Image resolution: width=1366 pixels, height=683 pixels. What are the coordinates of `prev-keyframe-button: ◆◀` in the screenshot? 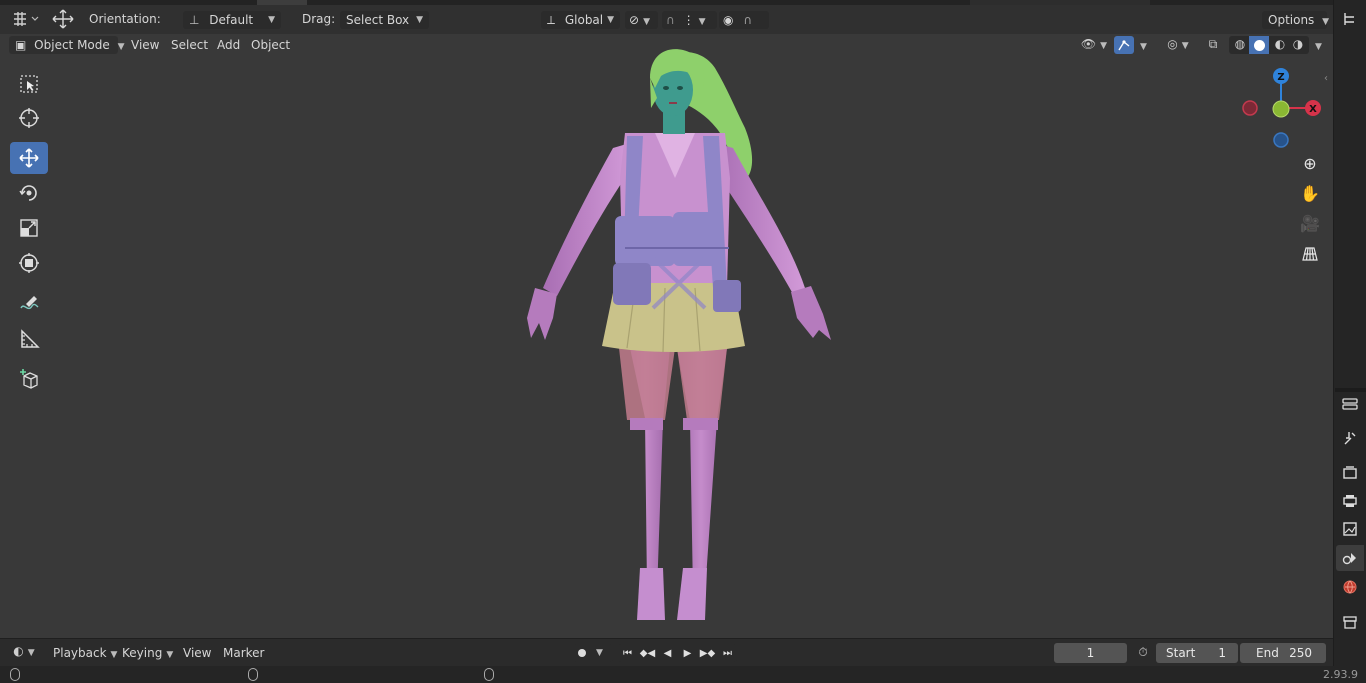 It's located at (647, 653).